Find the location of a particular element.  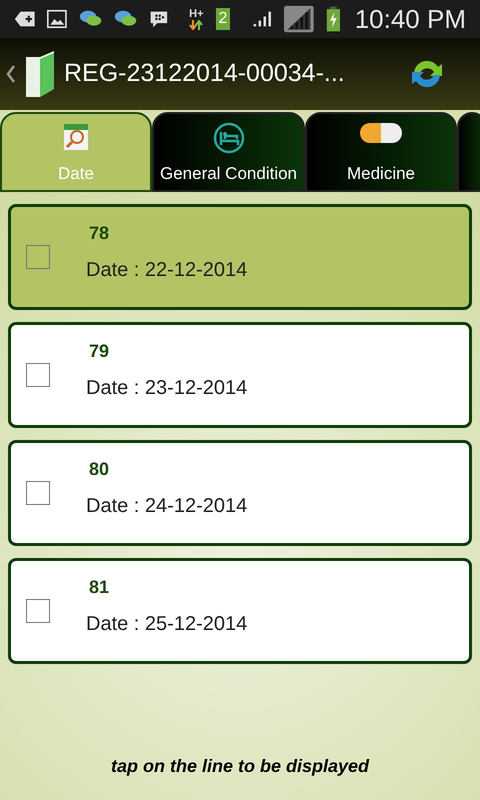

back-icon is located at coordinates (11, 74).